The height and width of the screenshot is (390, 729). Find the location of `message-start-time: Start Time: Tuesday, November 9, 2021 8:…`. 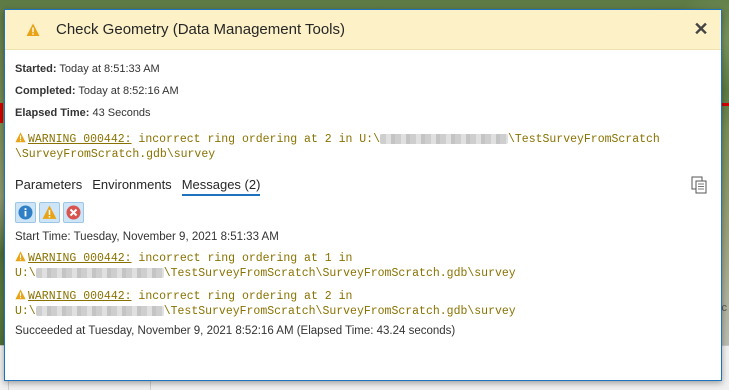

message-start-time: Start Time: Tuesday, November 9, 2021 8:… is located at coordinates (147, 237).